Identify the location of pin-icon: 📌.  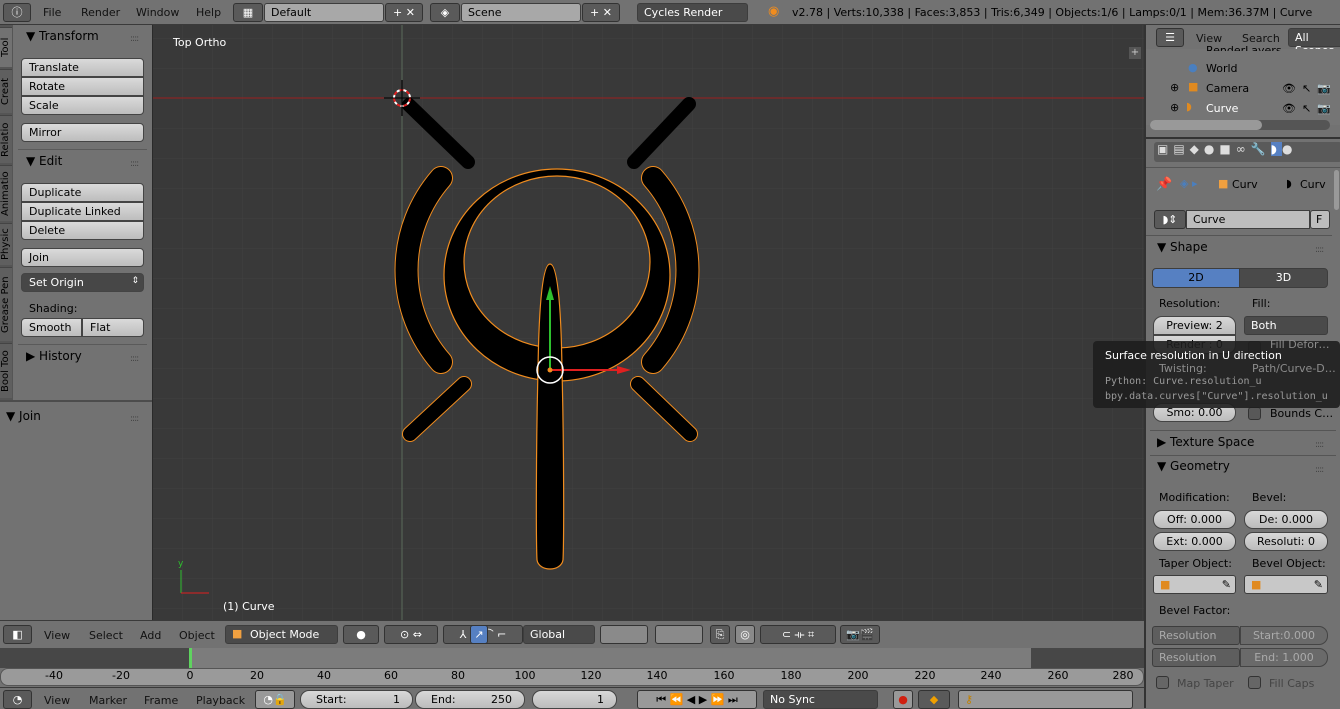
(1164, 184).